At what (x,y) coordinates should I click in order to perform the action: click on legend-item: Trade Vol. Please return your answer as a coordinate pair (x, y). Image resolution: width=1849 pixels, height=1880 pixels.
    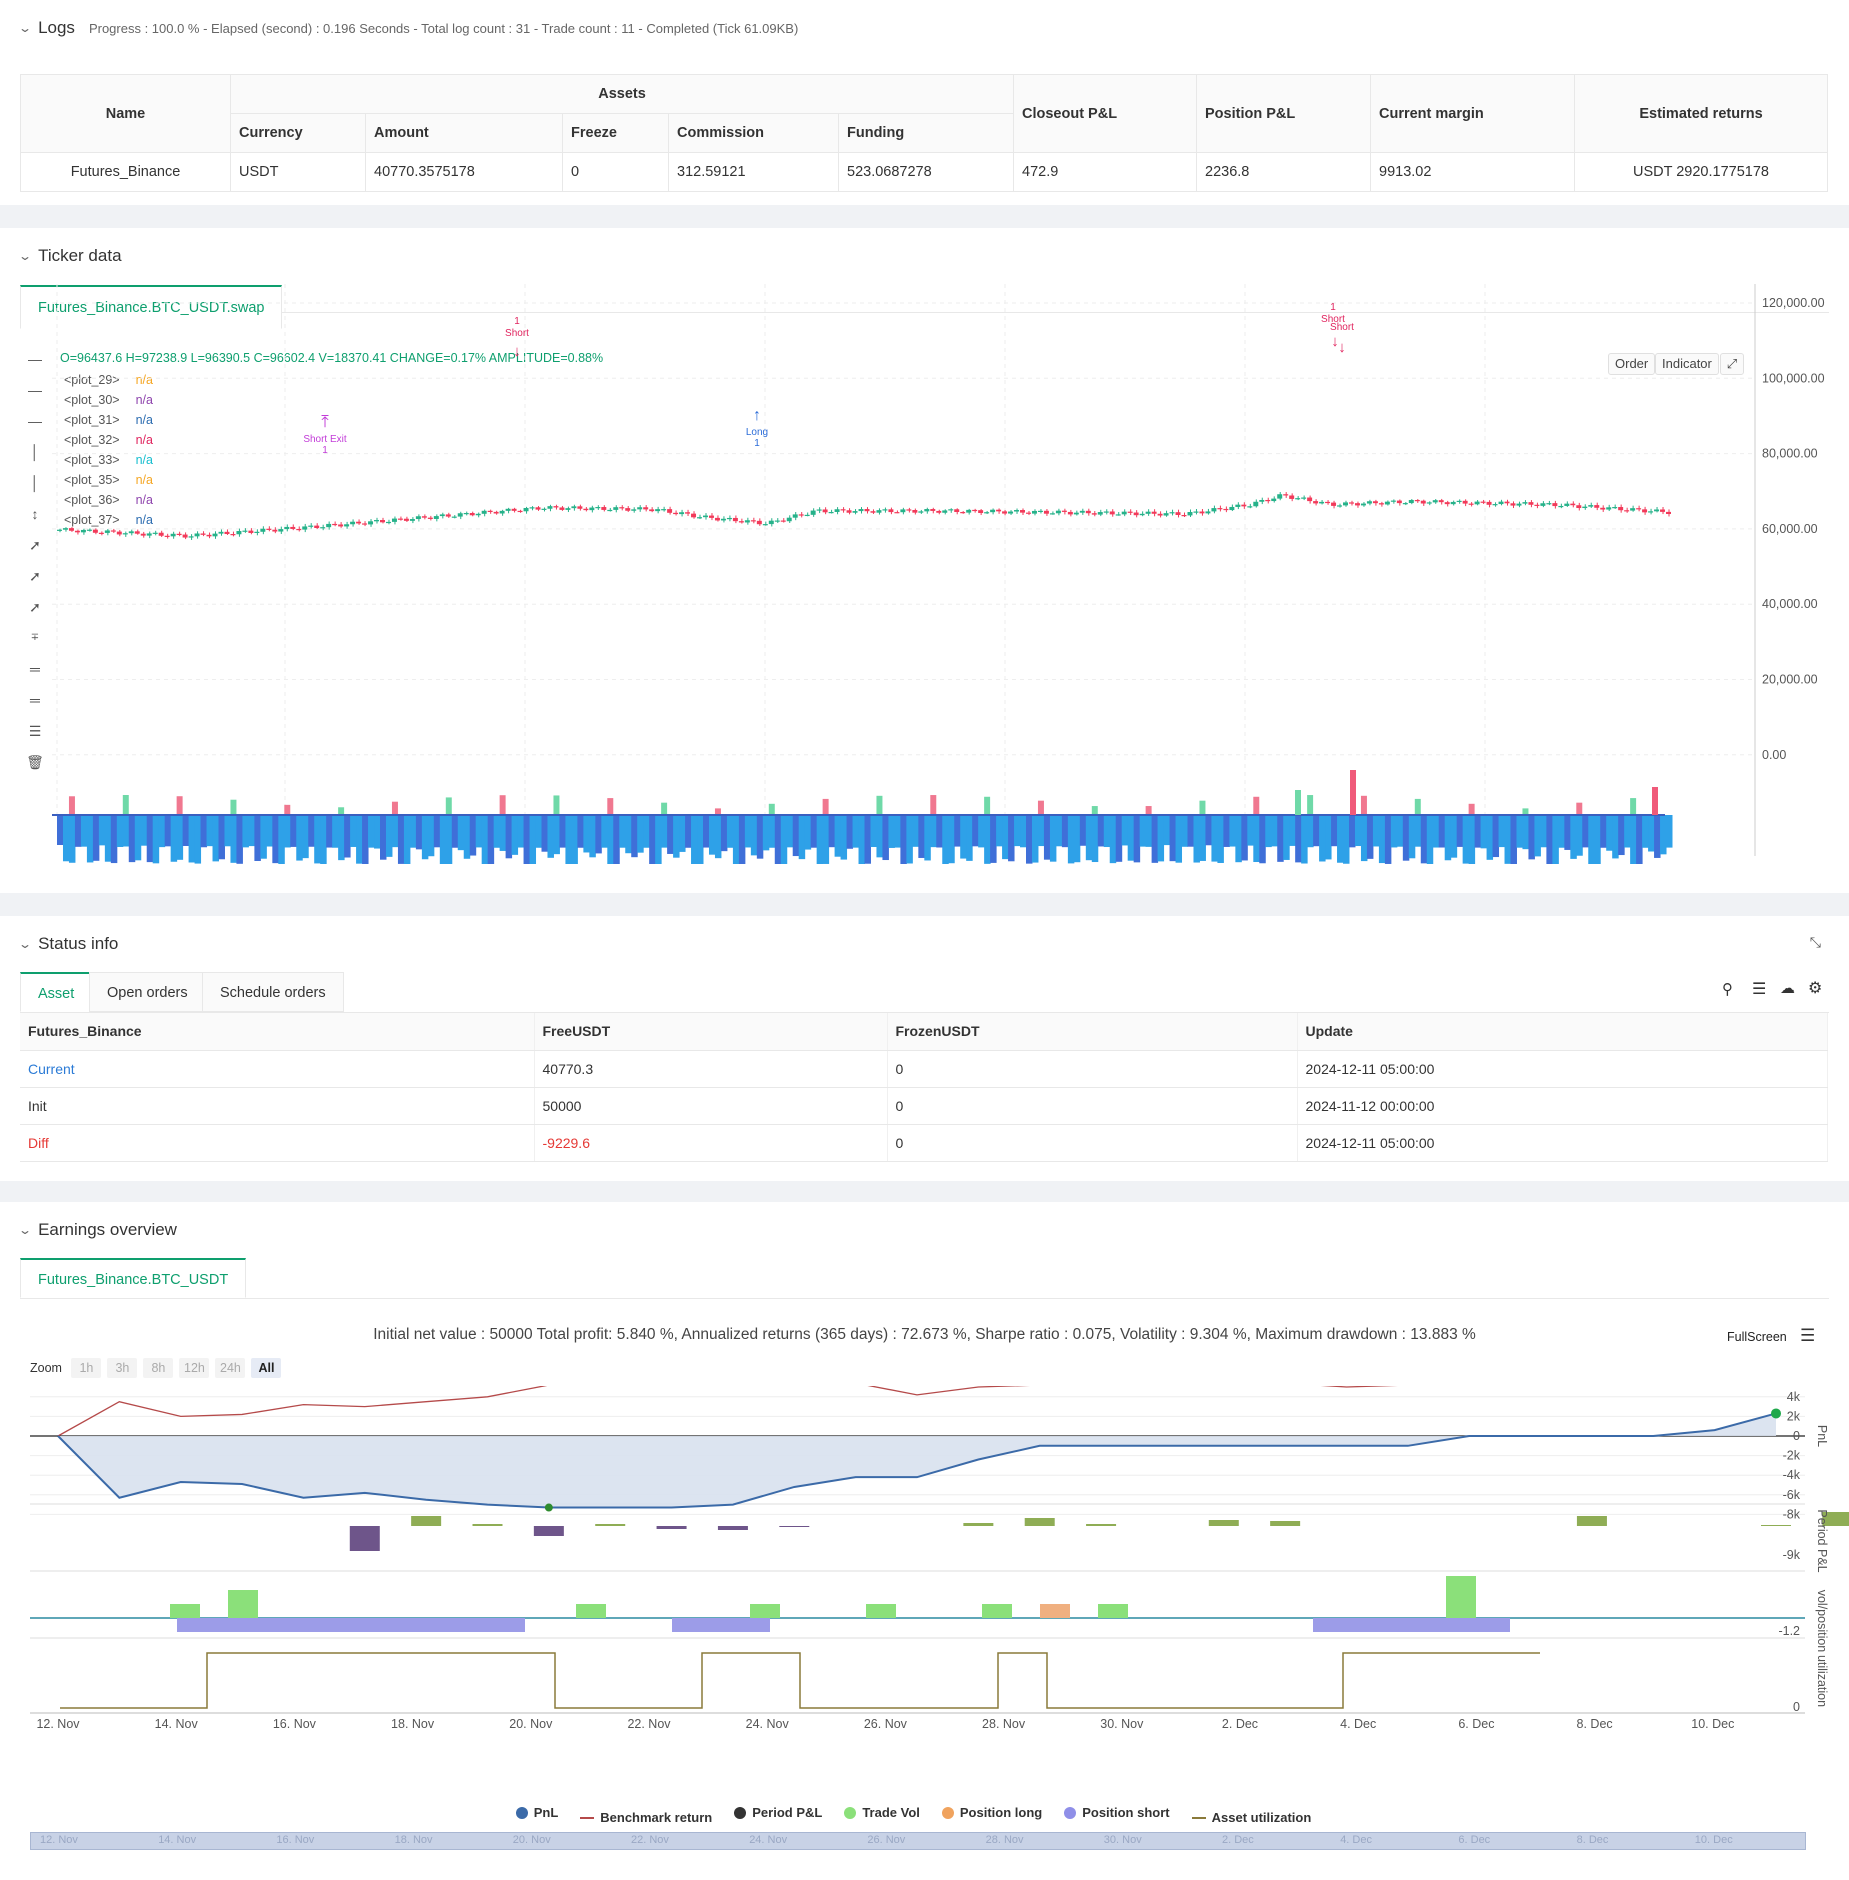
    Looking at the image, I should click on (882, 1812).